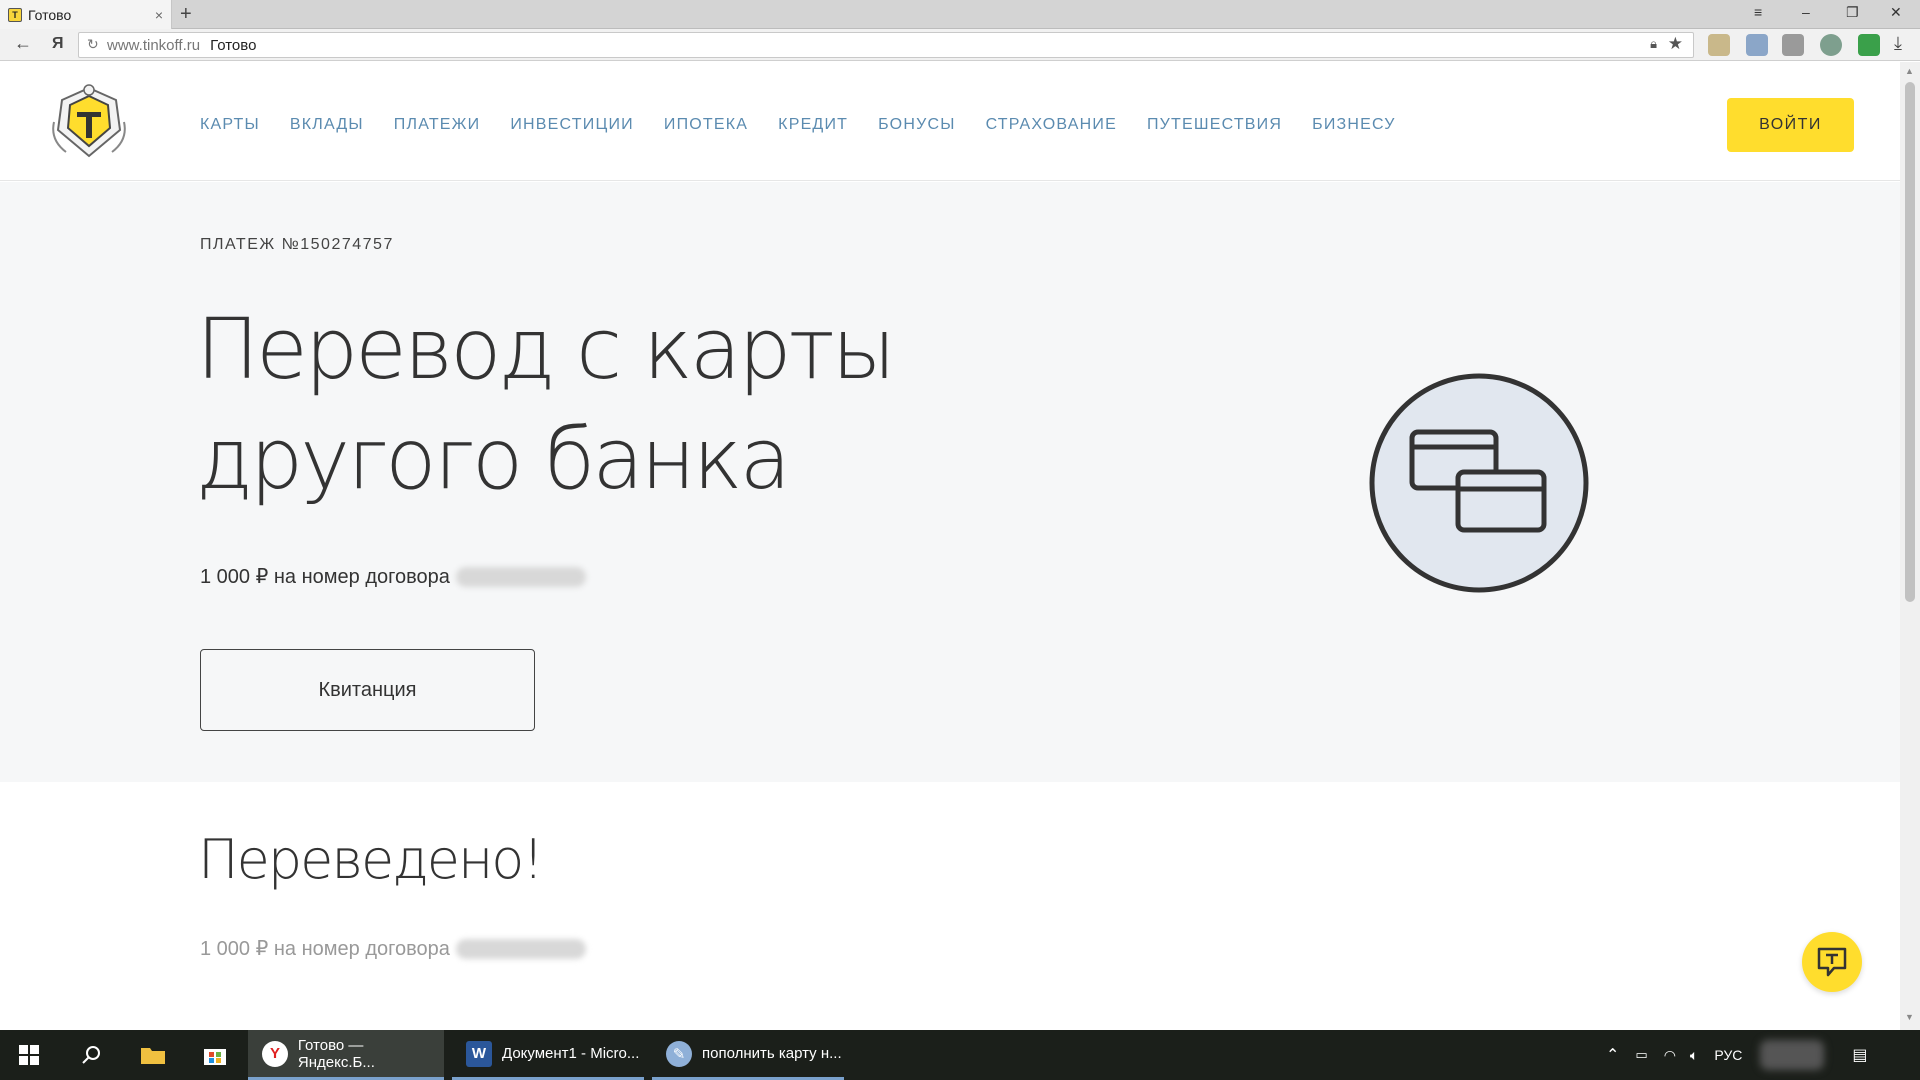  I want to click on payment-summary: 1 000 ₽ на номер договора, so click(393, 576).